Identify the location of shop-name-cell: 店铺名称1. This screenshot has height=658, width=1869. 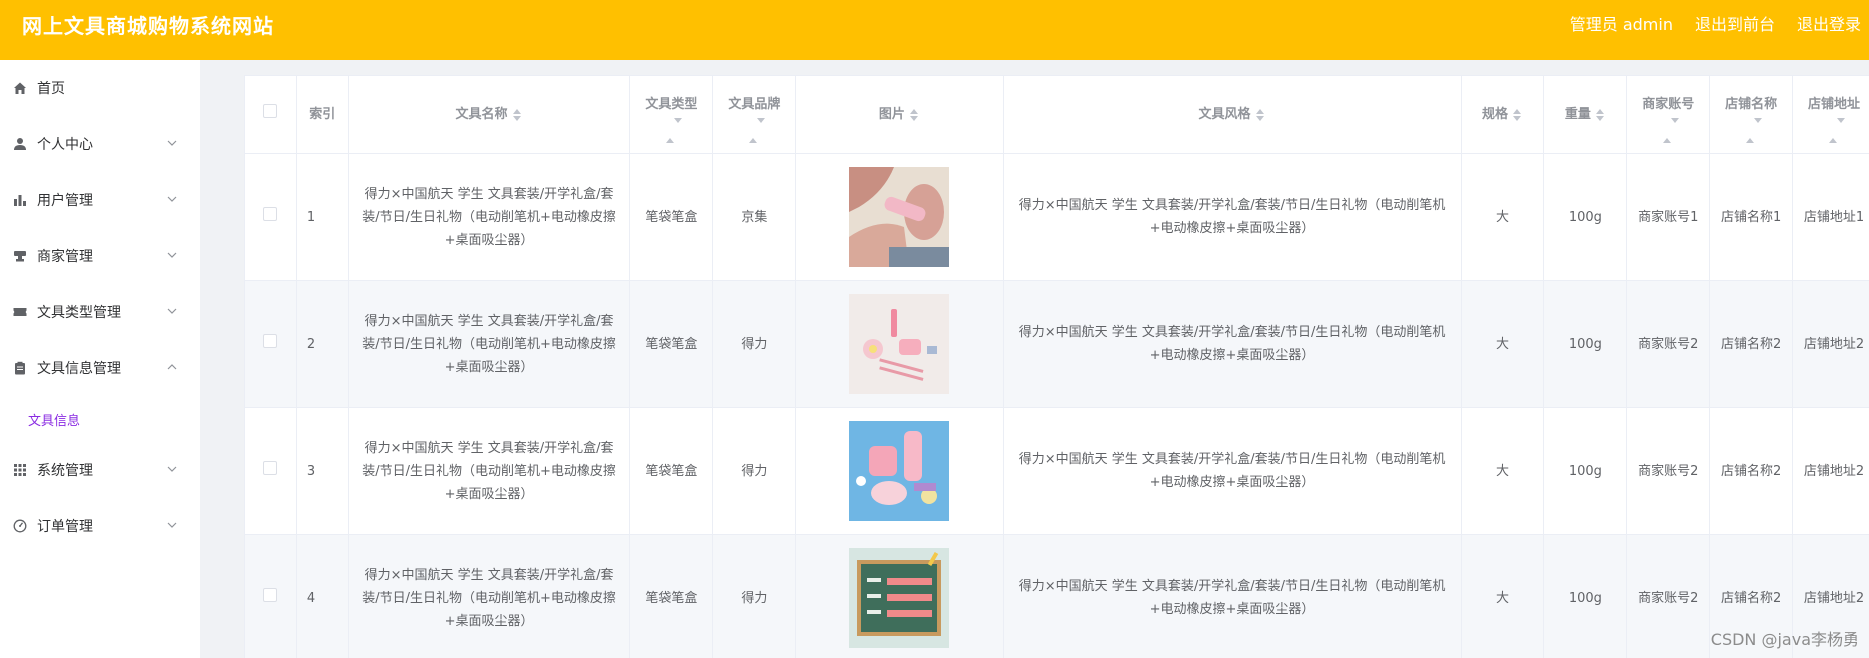
(1751, 217).